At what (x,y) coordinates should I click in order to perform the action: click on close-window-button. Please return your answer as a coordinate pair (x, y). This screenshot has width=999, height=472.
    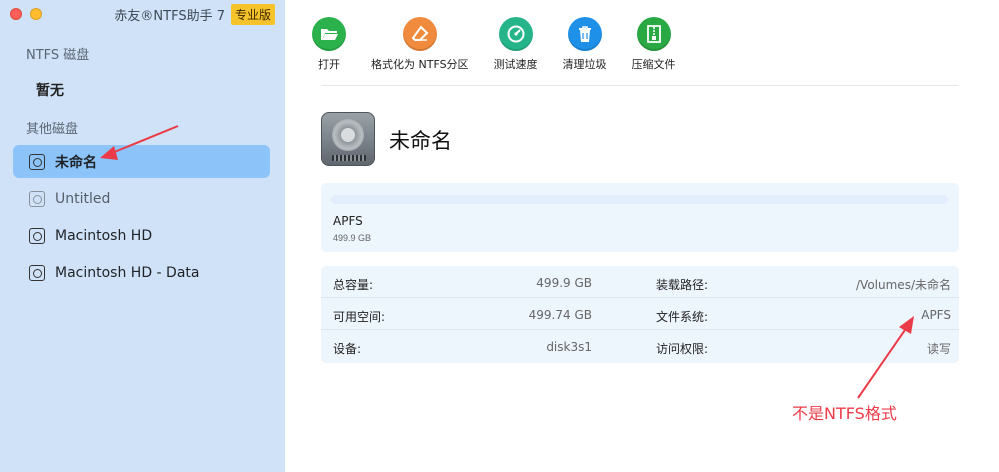
    Looking at the image, I should click on (16, 14).